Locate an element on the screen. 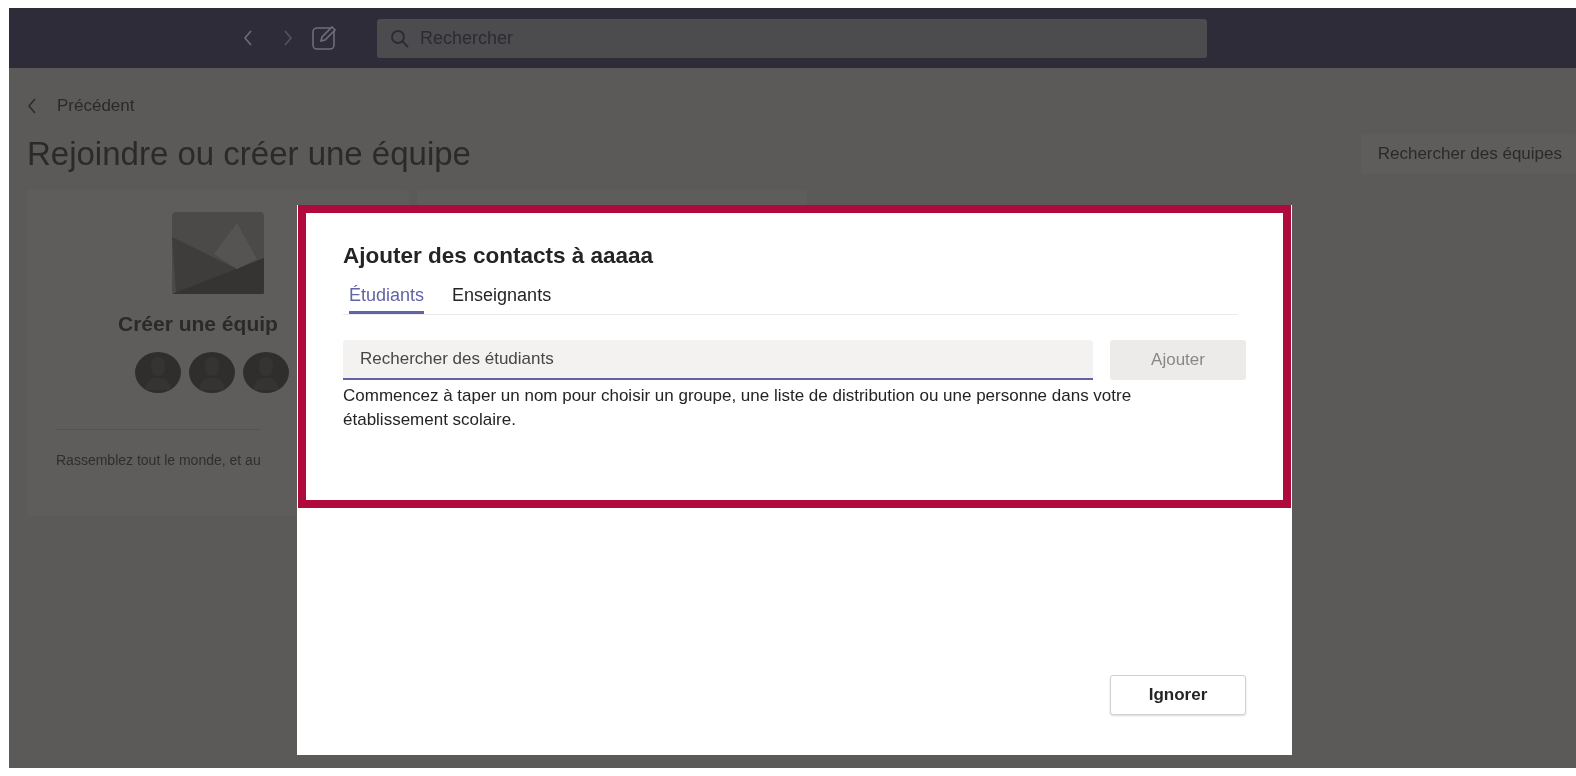 This screenshot has height=776, width=1576. forward-icon is located at coordinates (288, 38).